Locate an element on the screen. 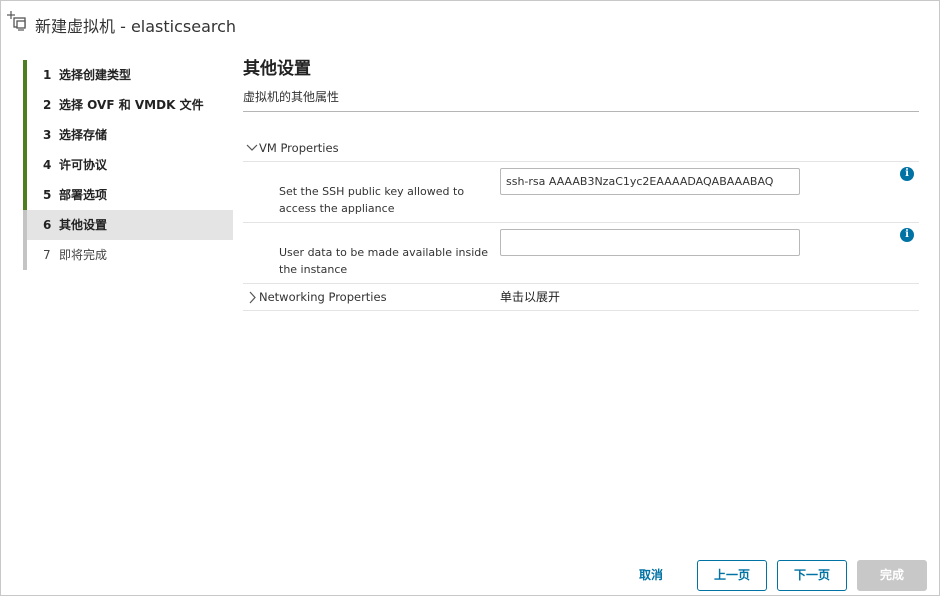  dialog-title: 新建虚拟机 - elasticsearch is located at coordinates (136, 26).